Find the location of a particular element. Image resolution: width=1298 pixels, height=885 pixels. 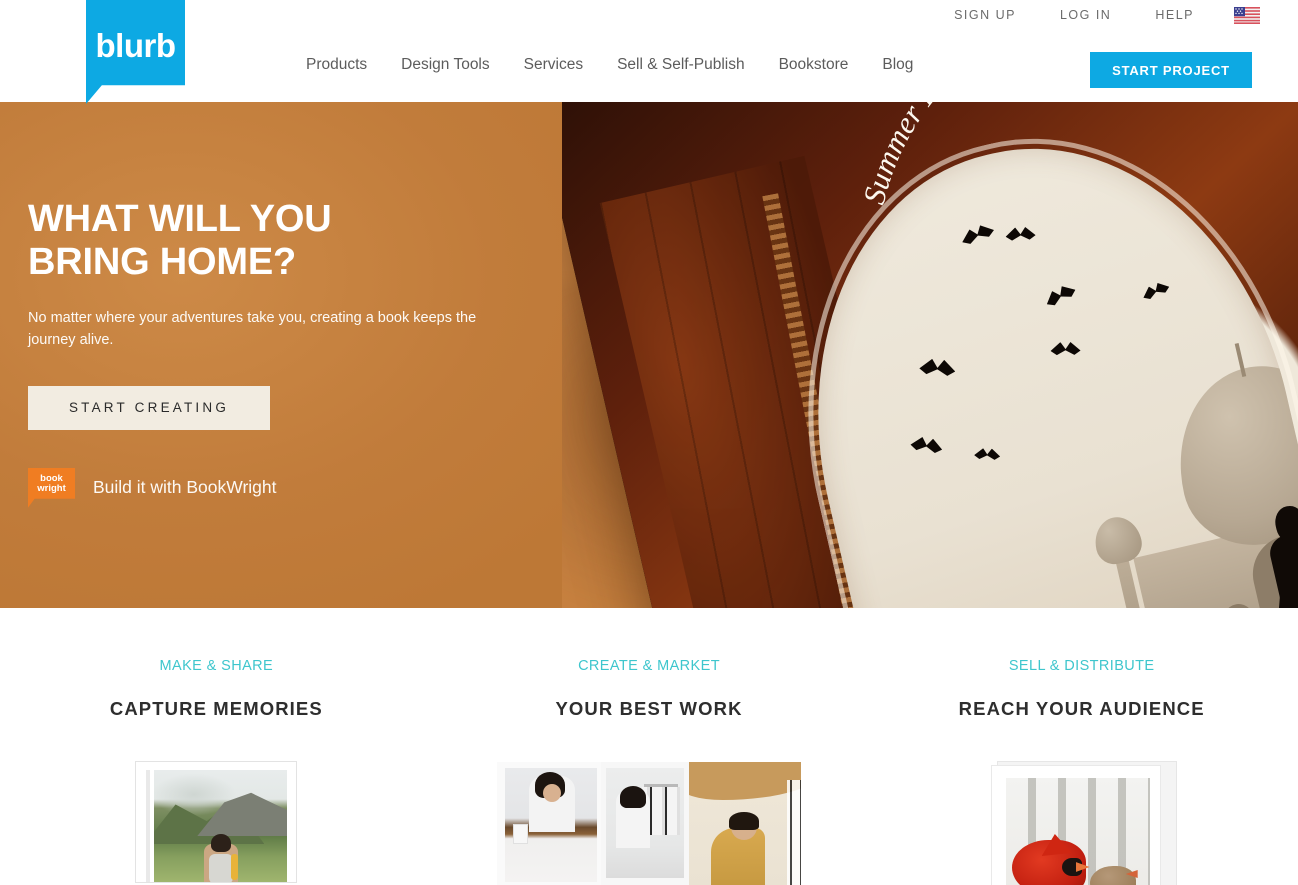

cardinal-photo is located at coordinates (1077, 831).